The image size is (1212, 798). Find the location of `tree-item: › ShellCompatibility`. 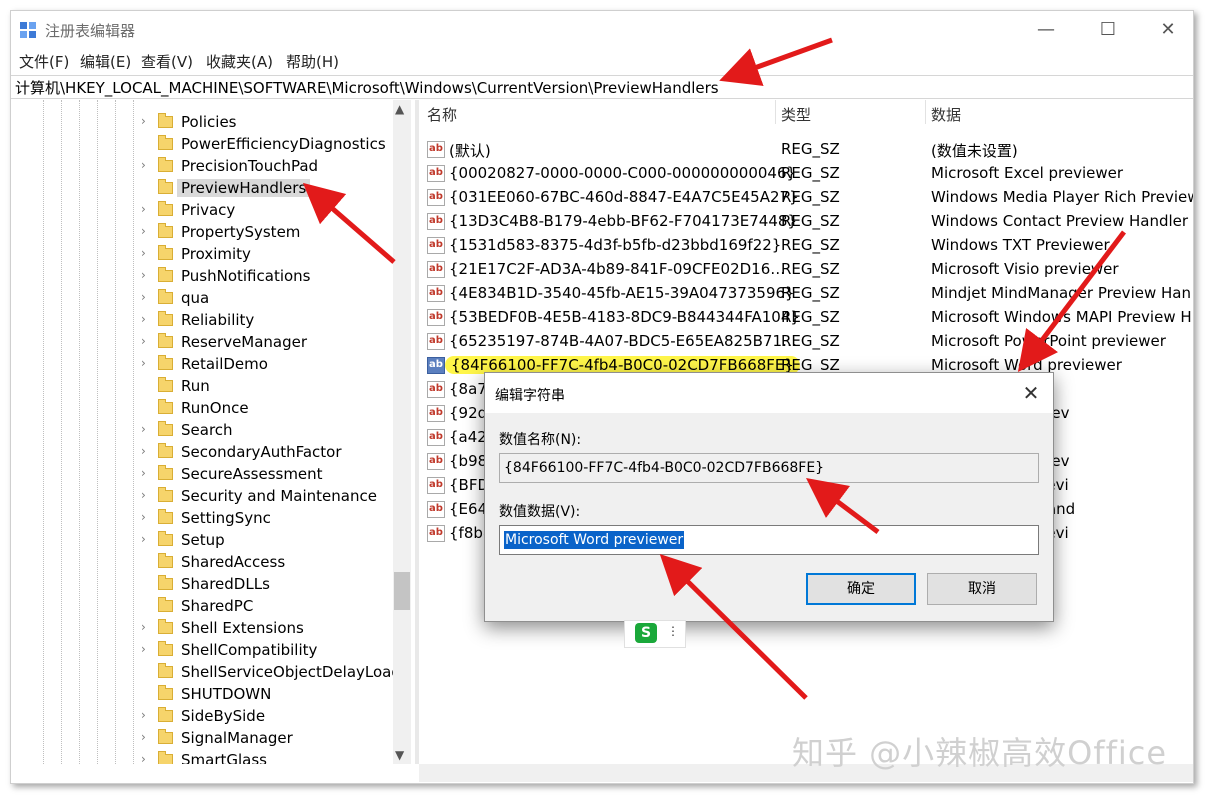

tree-item: › ShellCompatibility is located at coordinates (211, 651).